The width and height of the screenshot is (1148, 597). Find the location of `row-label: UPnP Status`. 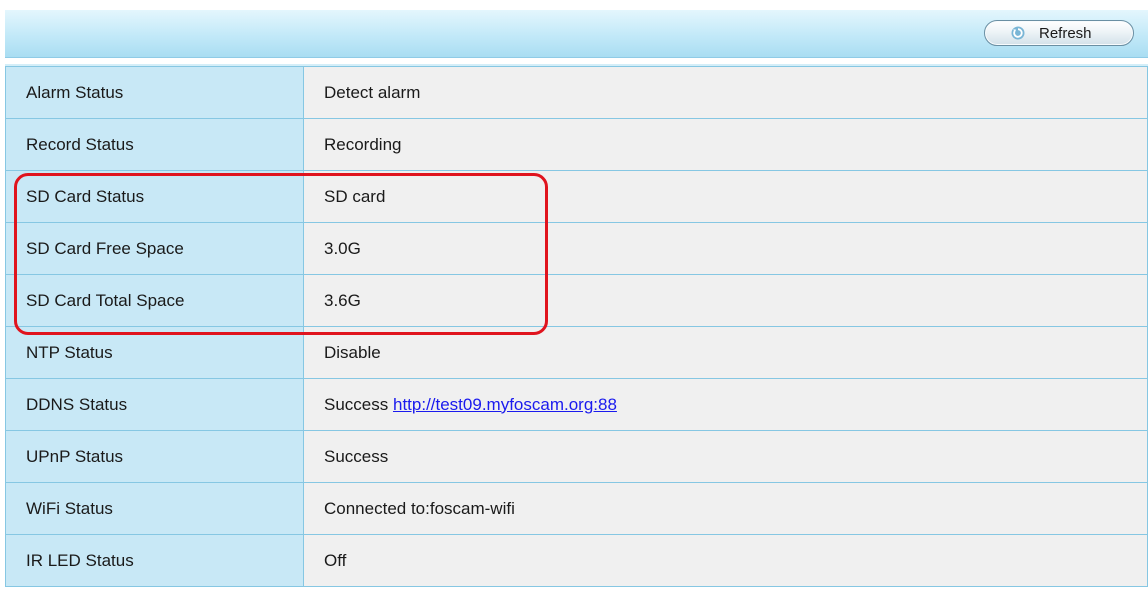

row-label: UPnP Status is located at coordinates (154, 456).